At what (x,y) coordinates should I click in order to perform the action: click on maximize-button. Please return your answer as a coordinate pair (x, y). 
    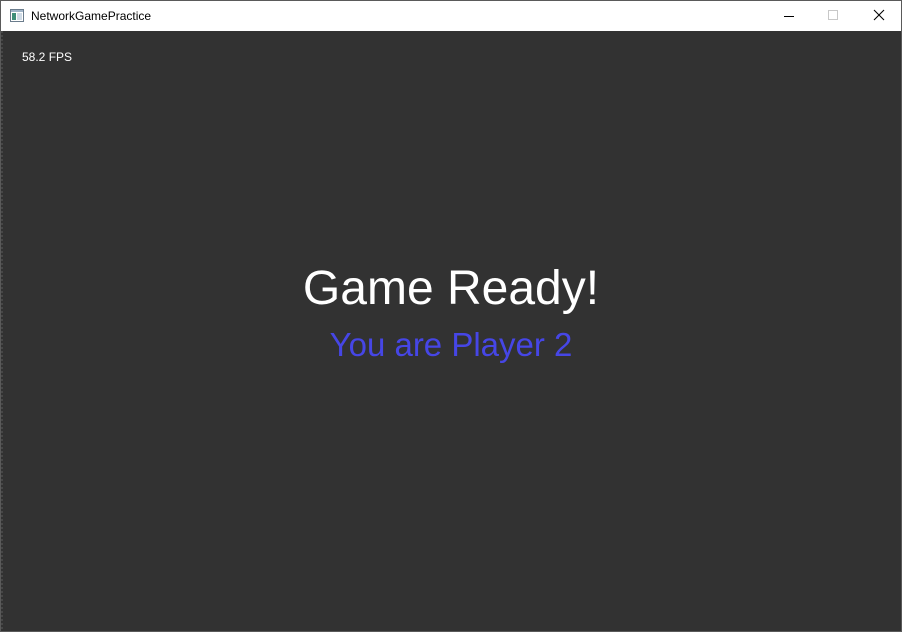
    Looking at the image, I should click on (833, 16).